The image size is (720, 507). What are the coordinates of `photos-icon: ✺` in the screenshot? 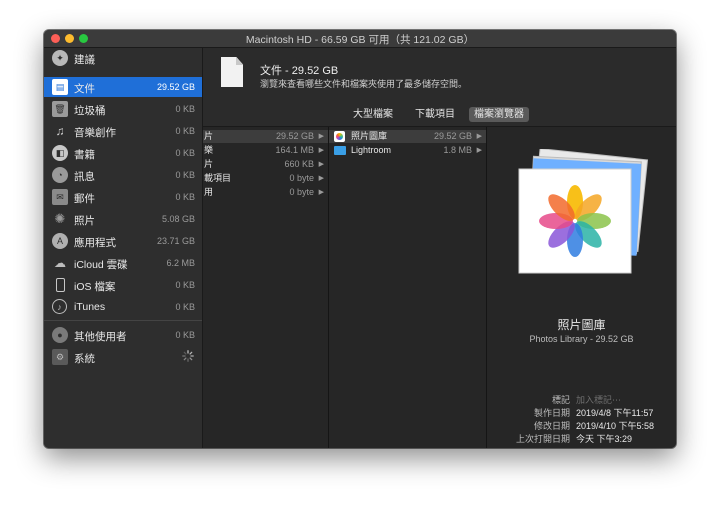 It's located at (60, 218).